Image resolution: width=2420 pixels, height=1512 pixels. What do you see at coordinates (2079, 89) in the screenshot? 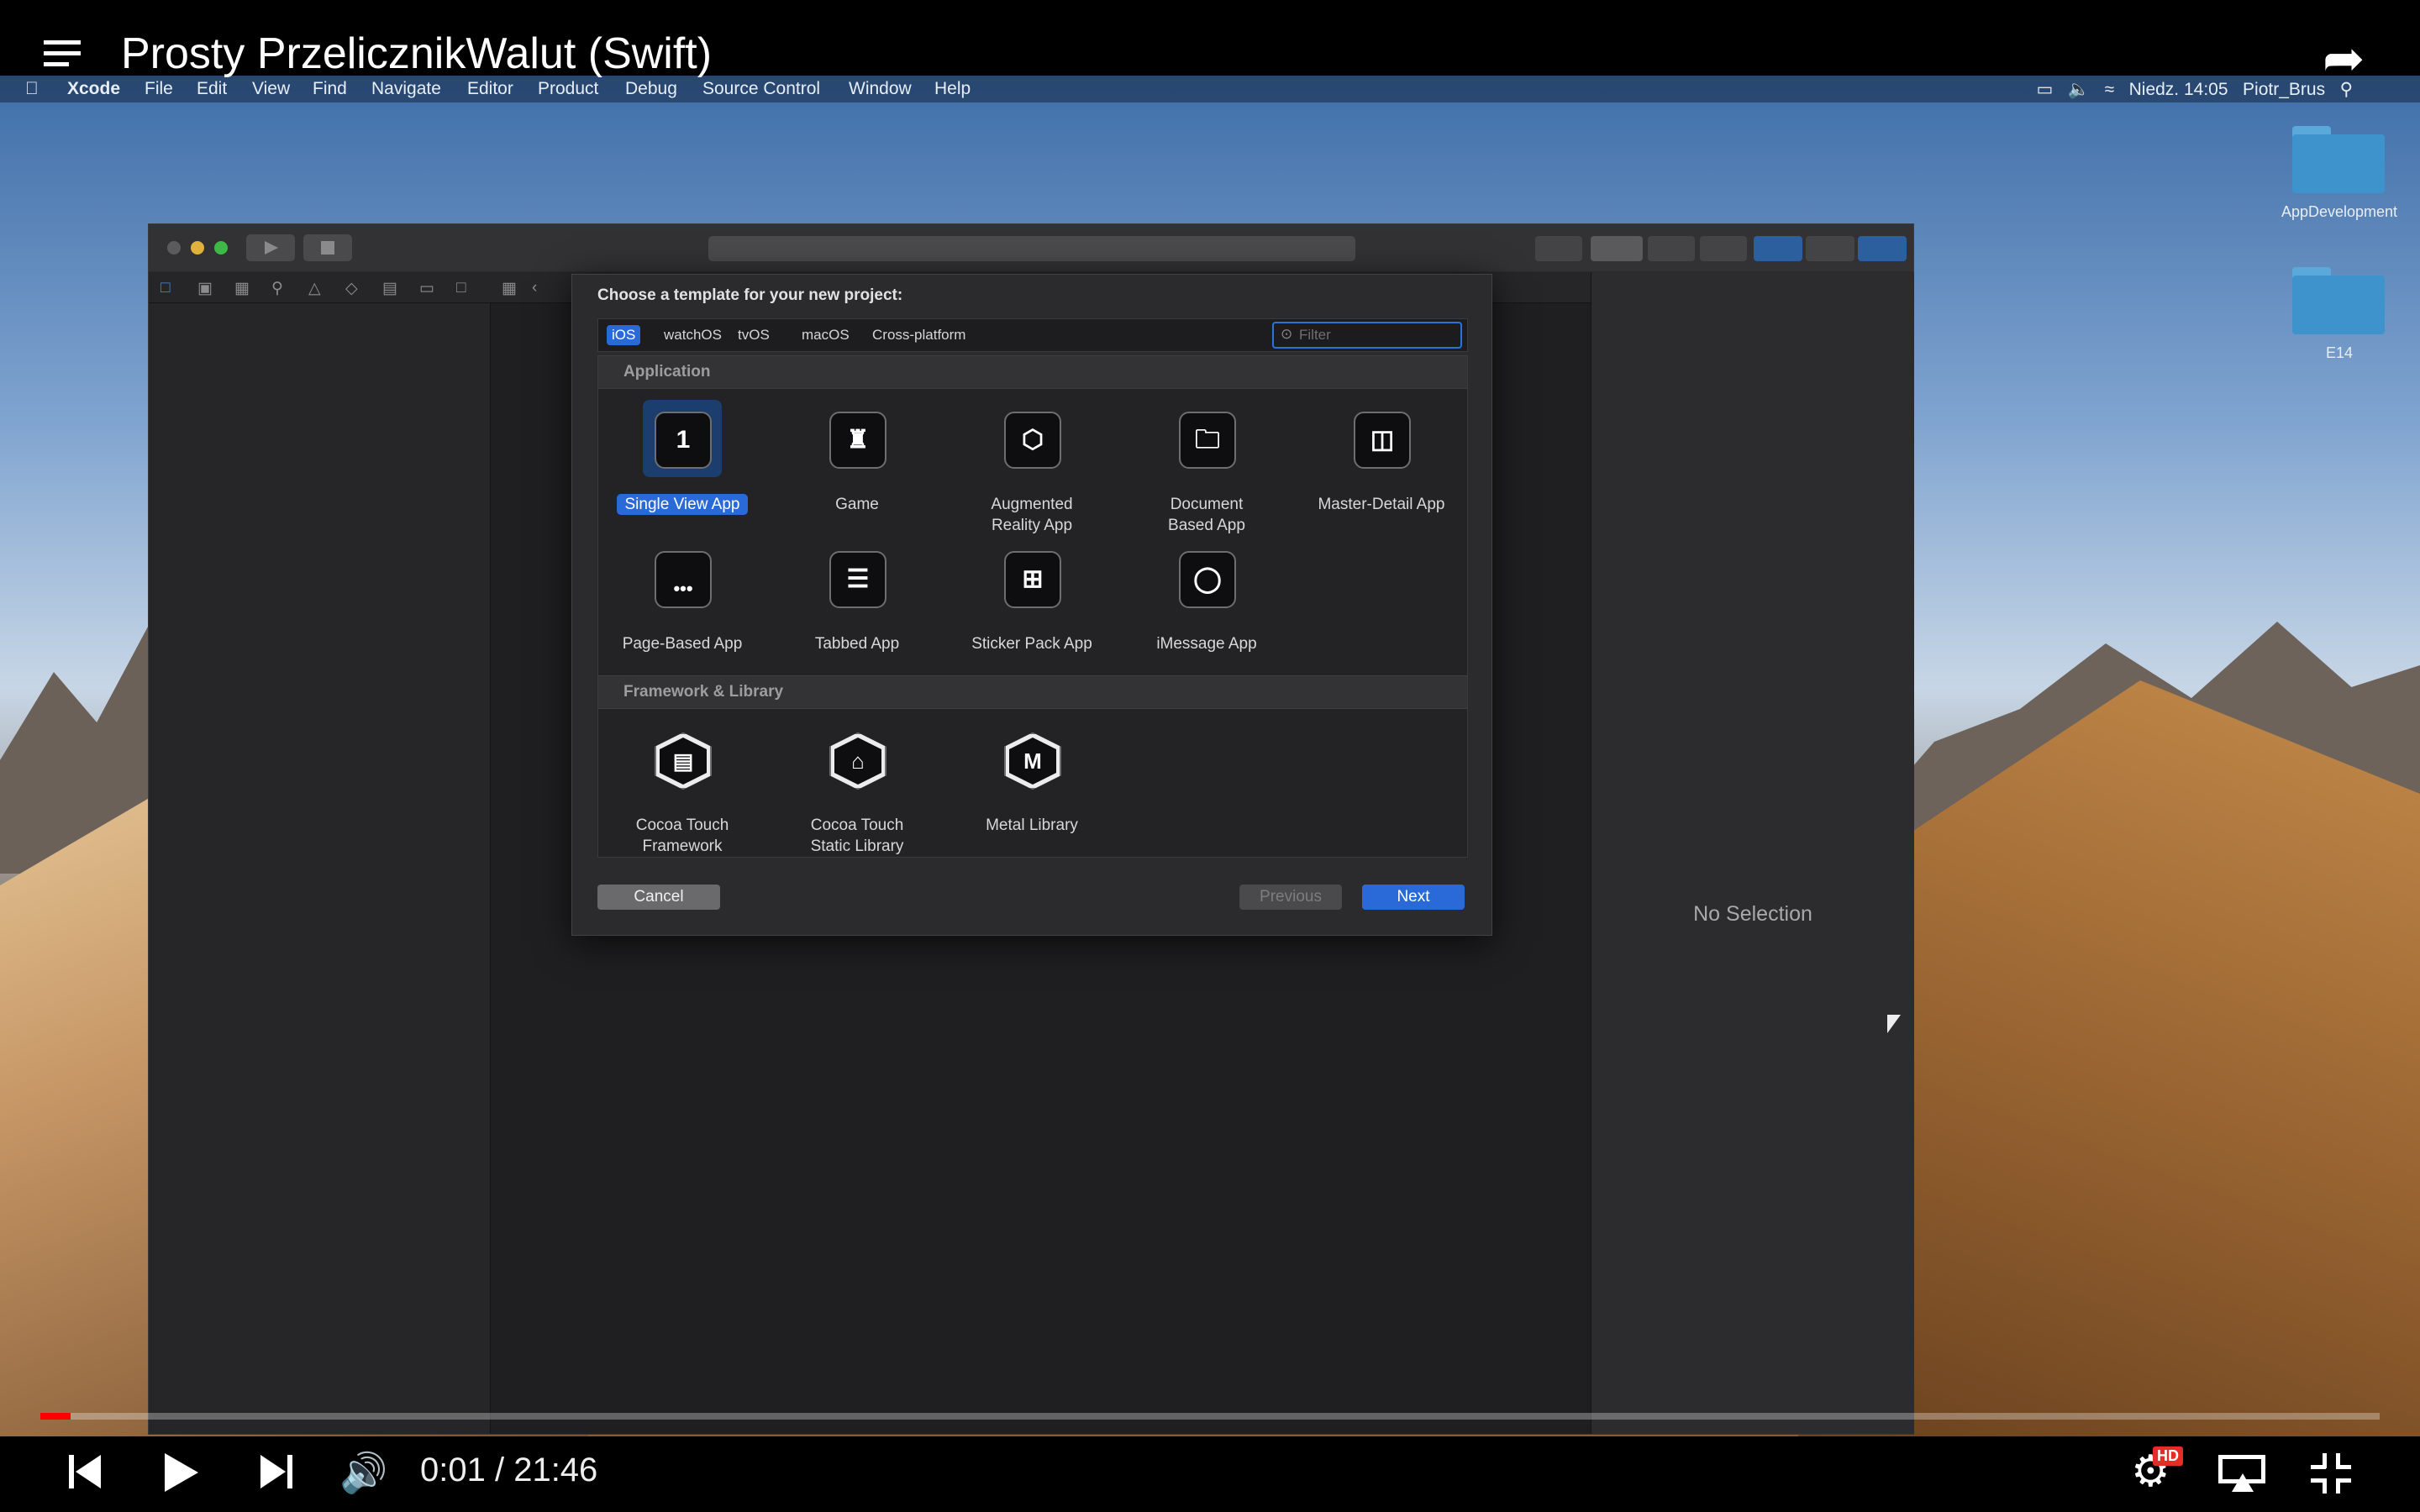
I see `volume-icon: 🔈` at bounding box center [2079, 89].